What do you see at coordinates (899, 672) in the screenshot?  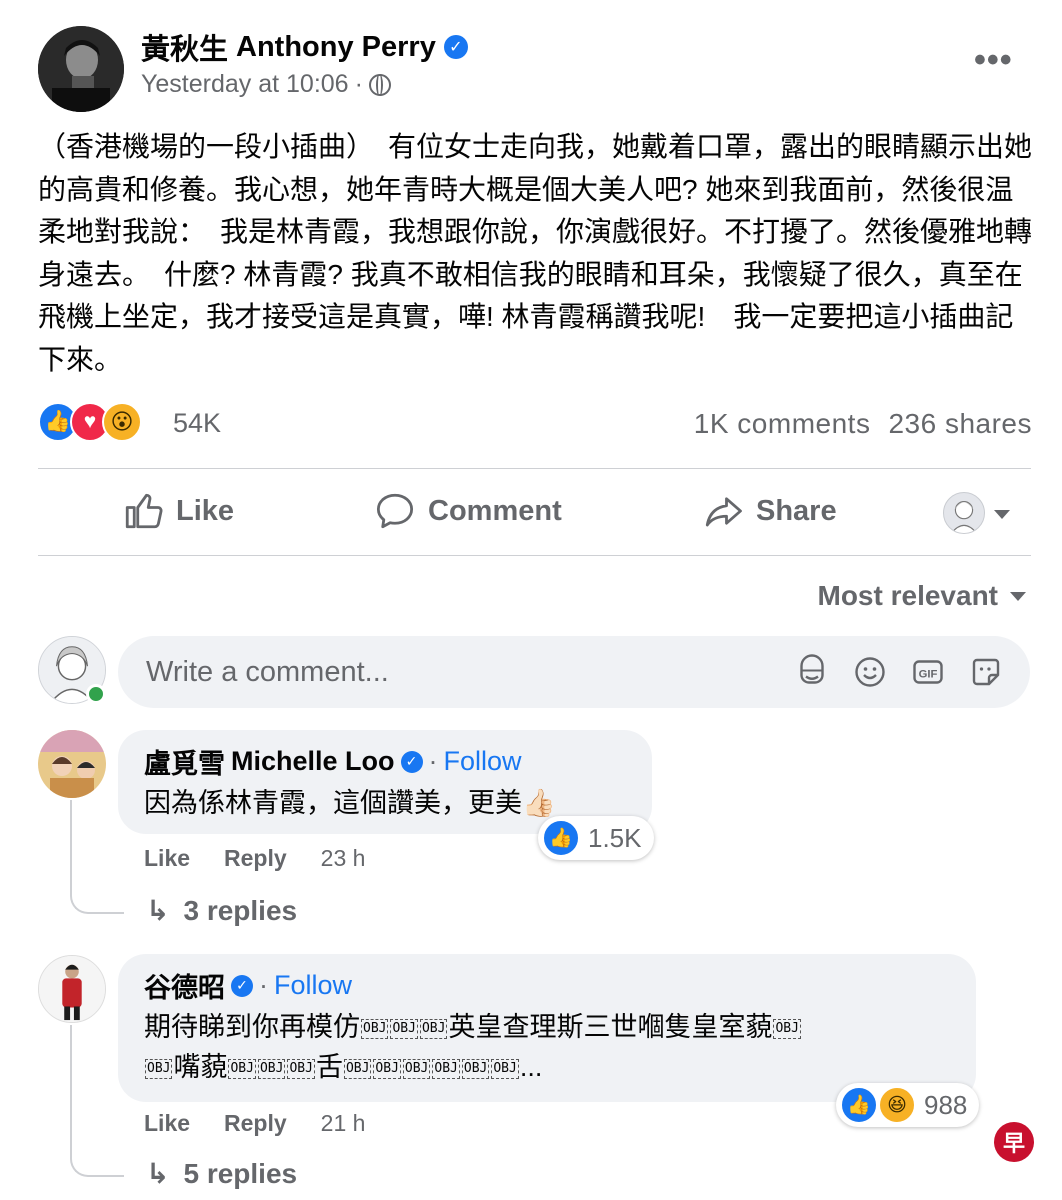 I see `composer-tools: GIF` at bounding box center [899, 672].